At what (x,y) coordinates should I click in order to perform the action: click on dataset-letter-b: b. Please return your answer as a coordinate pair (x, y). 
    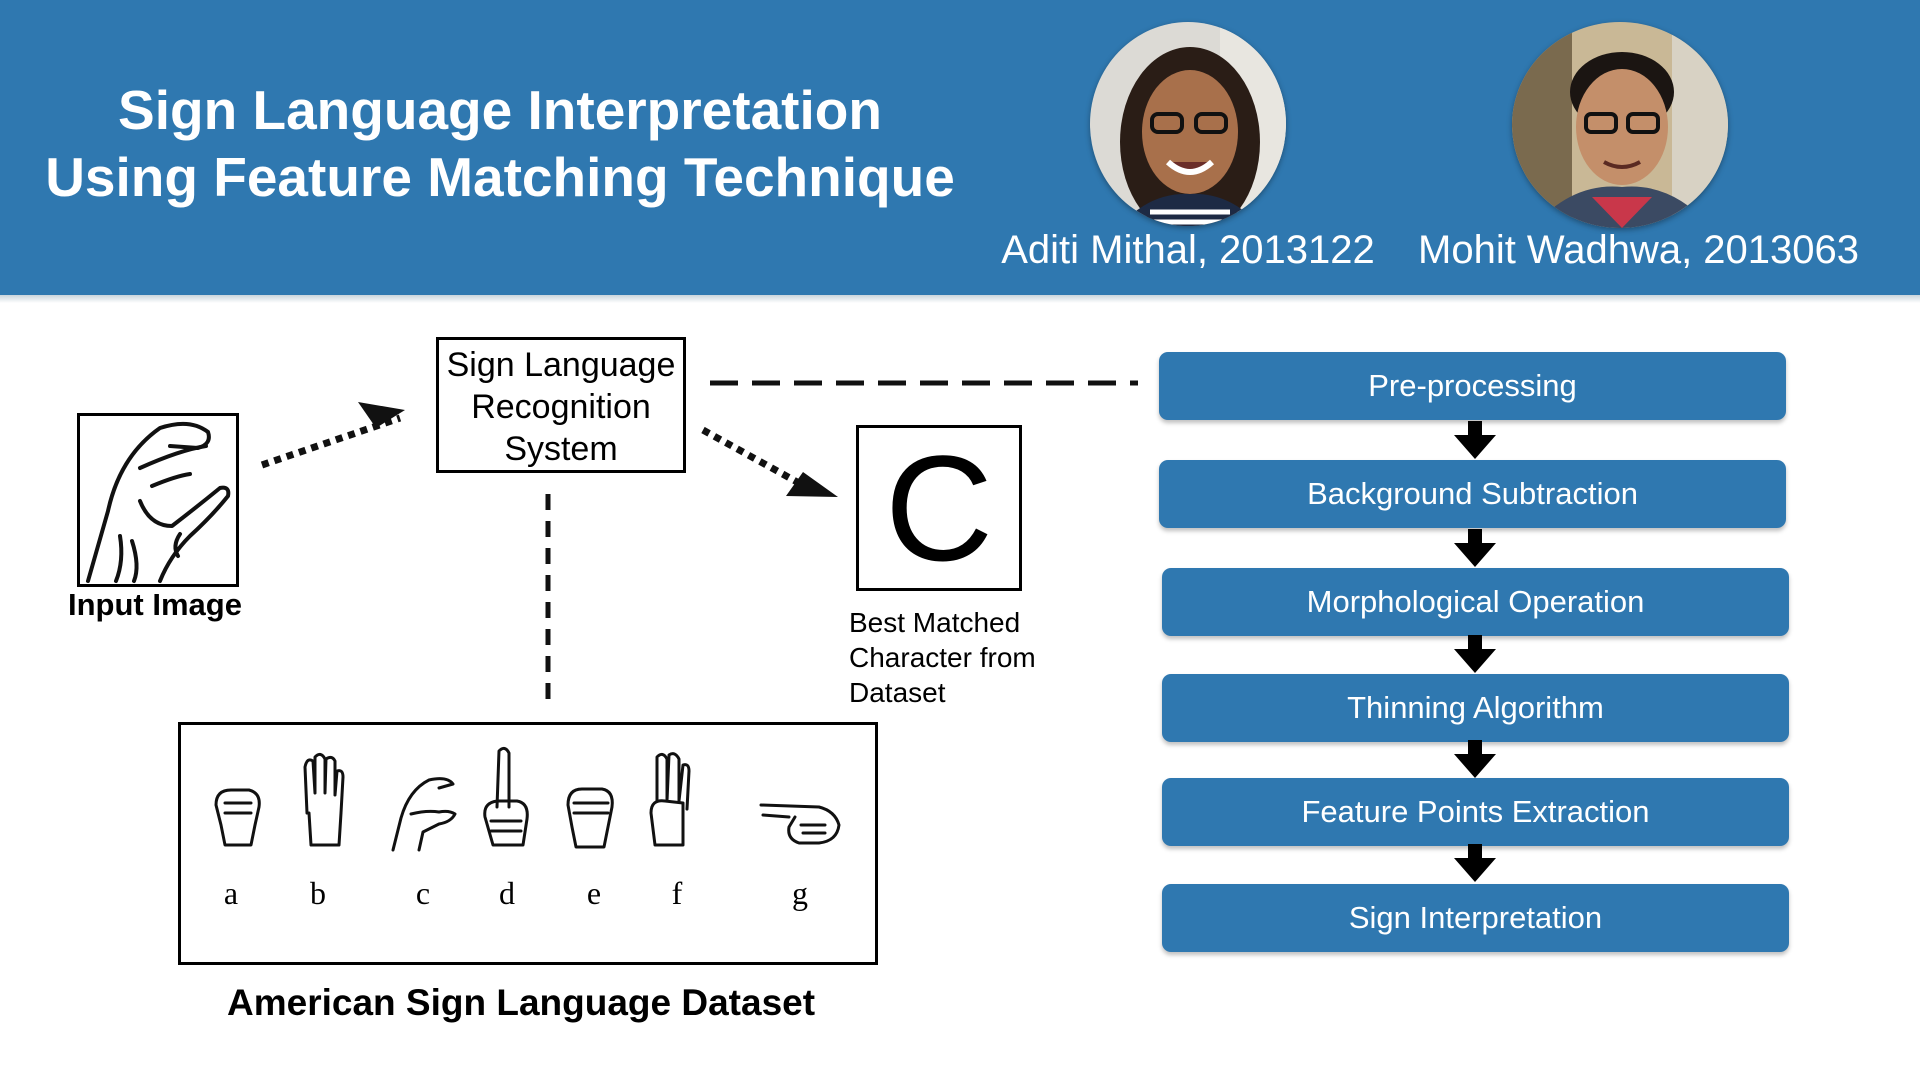
    Looking at the image, I should click on (318, 893).